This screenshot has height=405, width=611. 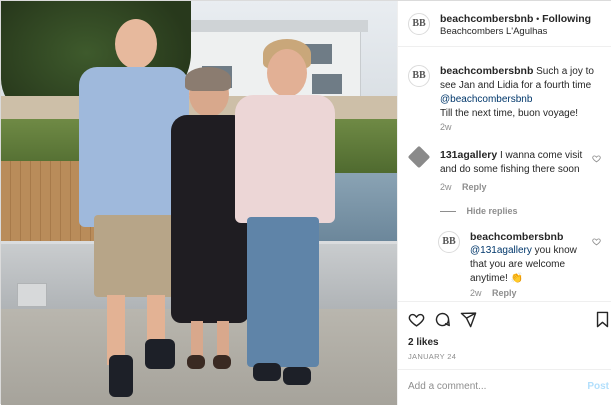 I want to click on caption-username: beachcombersbnb, so click(x=486, y=71).